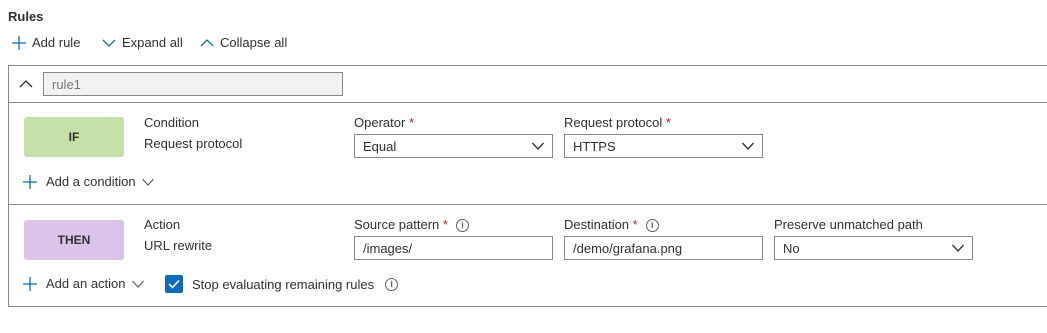  Describe the element at coordinates (91, 181) in the screenshot. I see `add-condition-label: Add a condition` at that location.